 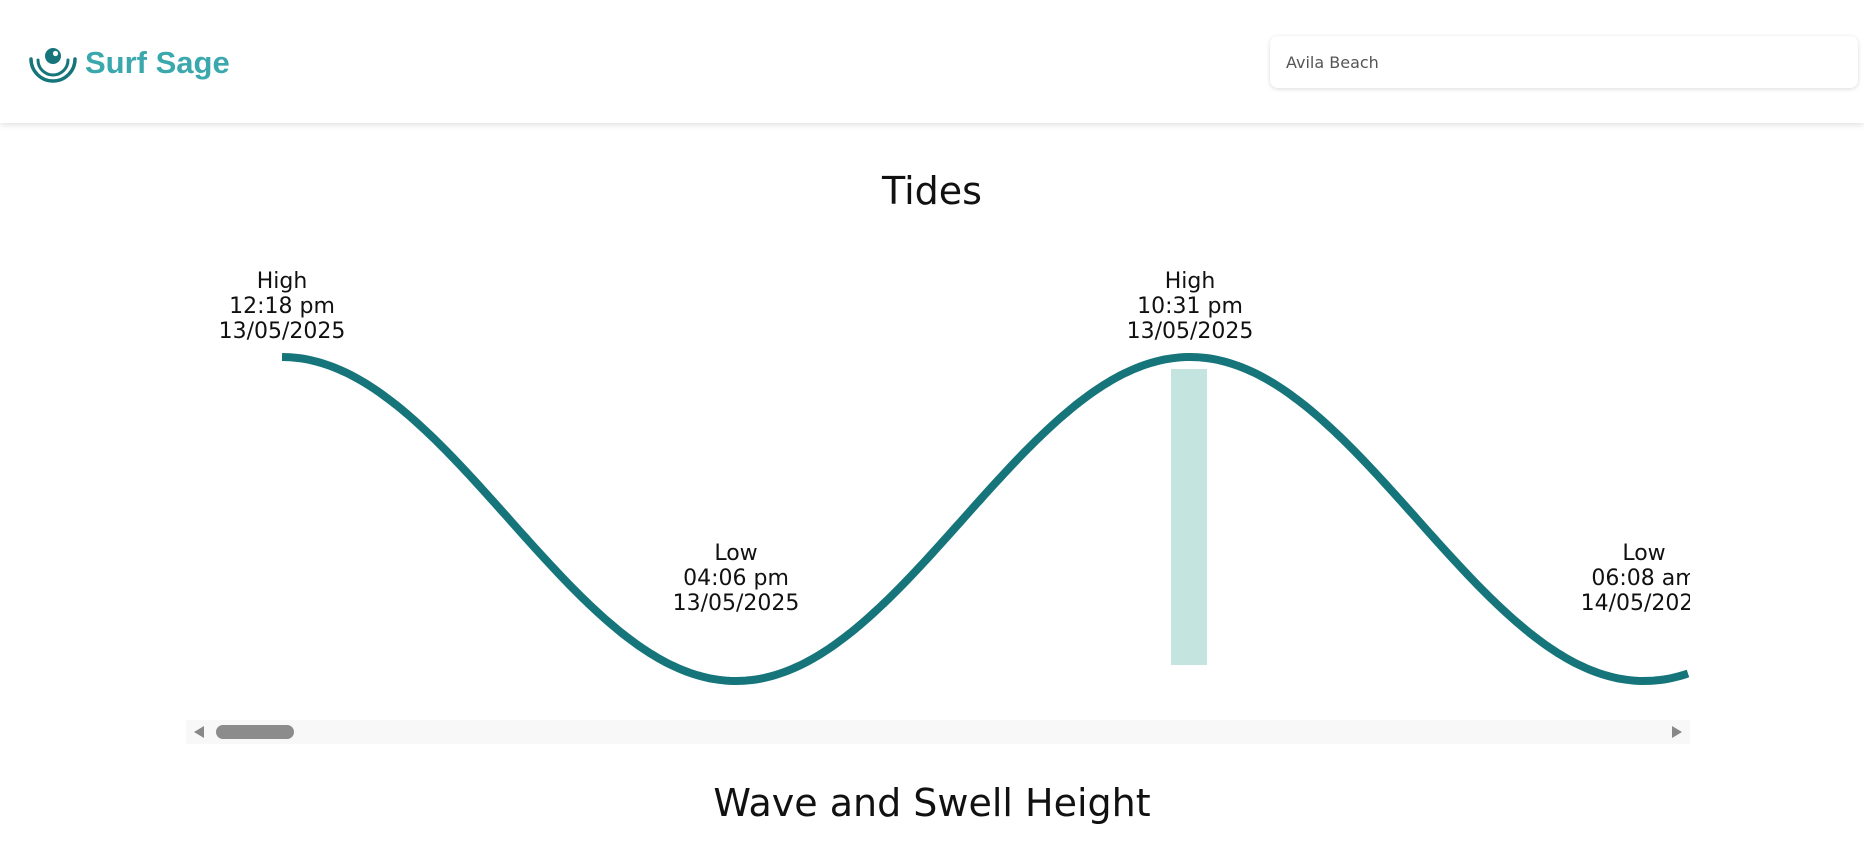 I want to click on app-header: Surf Sage, so click(x=932, y=61).